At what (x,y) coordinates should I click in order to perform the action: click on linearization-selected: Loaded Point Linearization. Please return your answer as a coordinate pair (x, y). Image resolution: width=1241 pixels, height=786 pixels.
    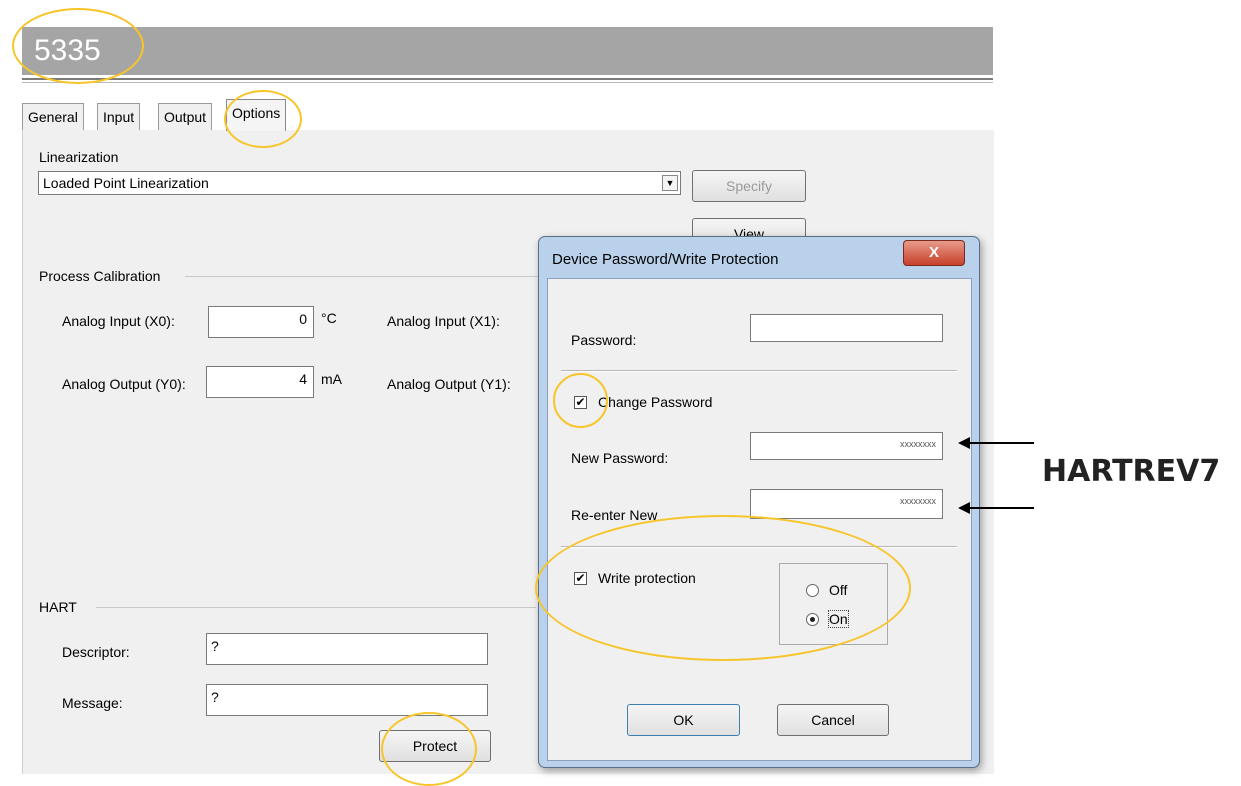
    Looking at the image, I should click on (126, 183).